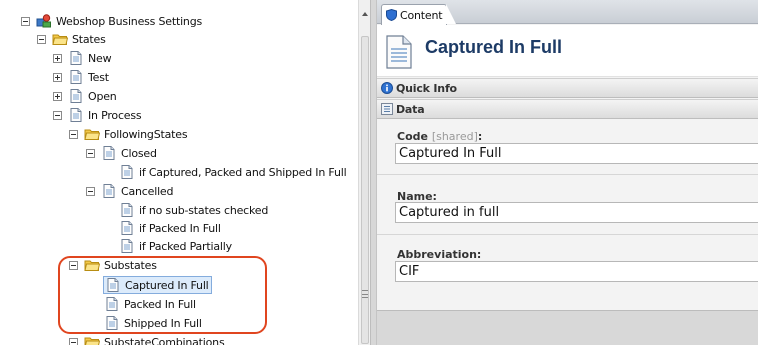 The image size is (758, 345). Describe the element at coordinates (100, 58) in the screenshot. I see `tree-node-label: New` at that location.